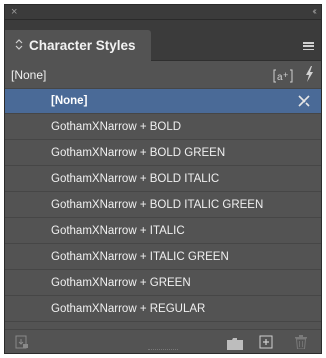 Image resolution: width=326 pixels, height=358 pixels. I want to click on list-item-style: GothamXNarrow + ITALIC, so click(163, 231).